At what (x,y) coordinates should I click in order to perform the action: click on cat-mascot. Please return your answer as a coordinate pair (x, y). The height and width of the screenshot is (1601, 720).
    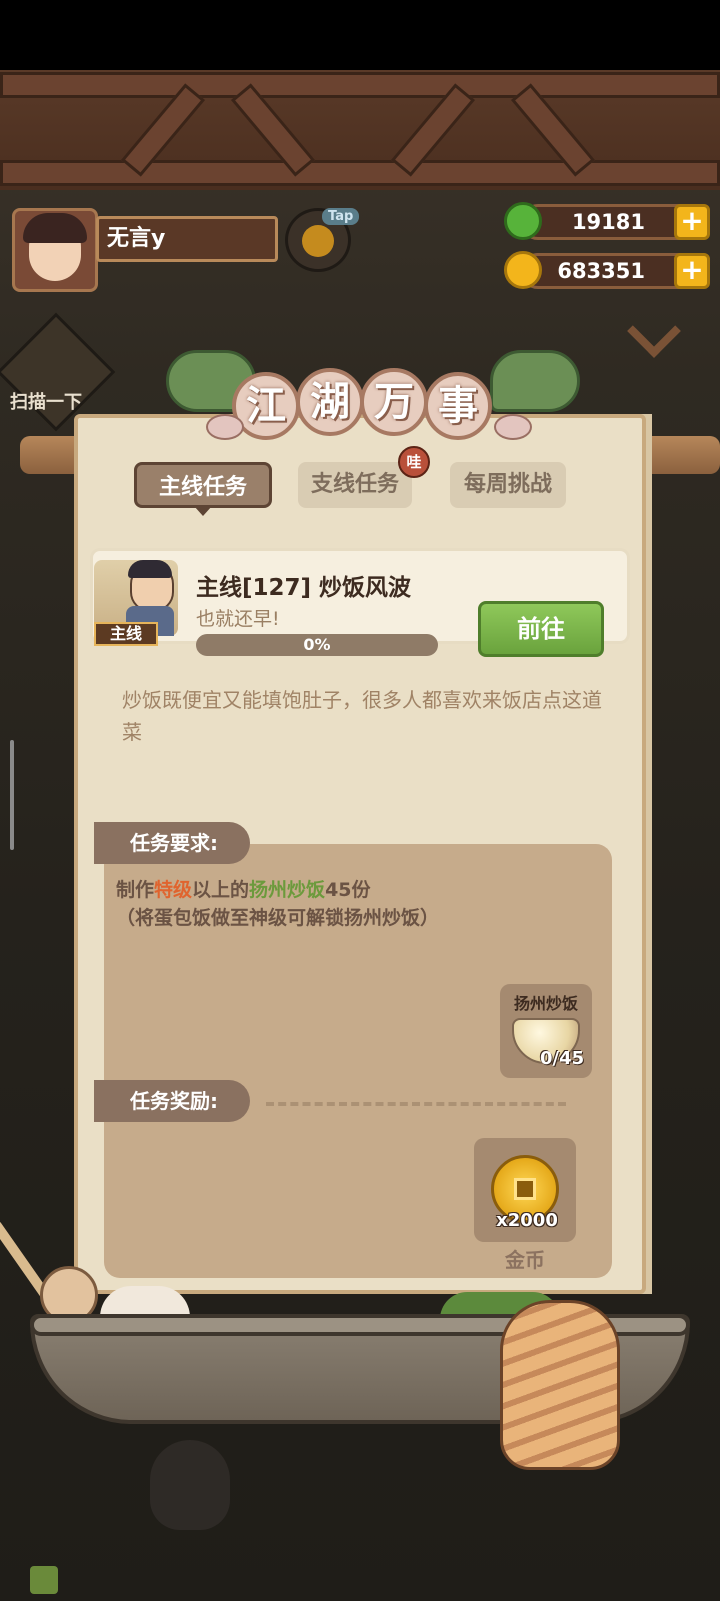
    Looking at the image, I should click on (560, 1385).